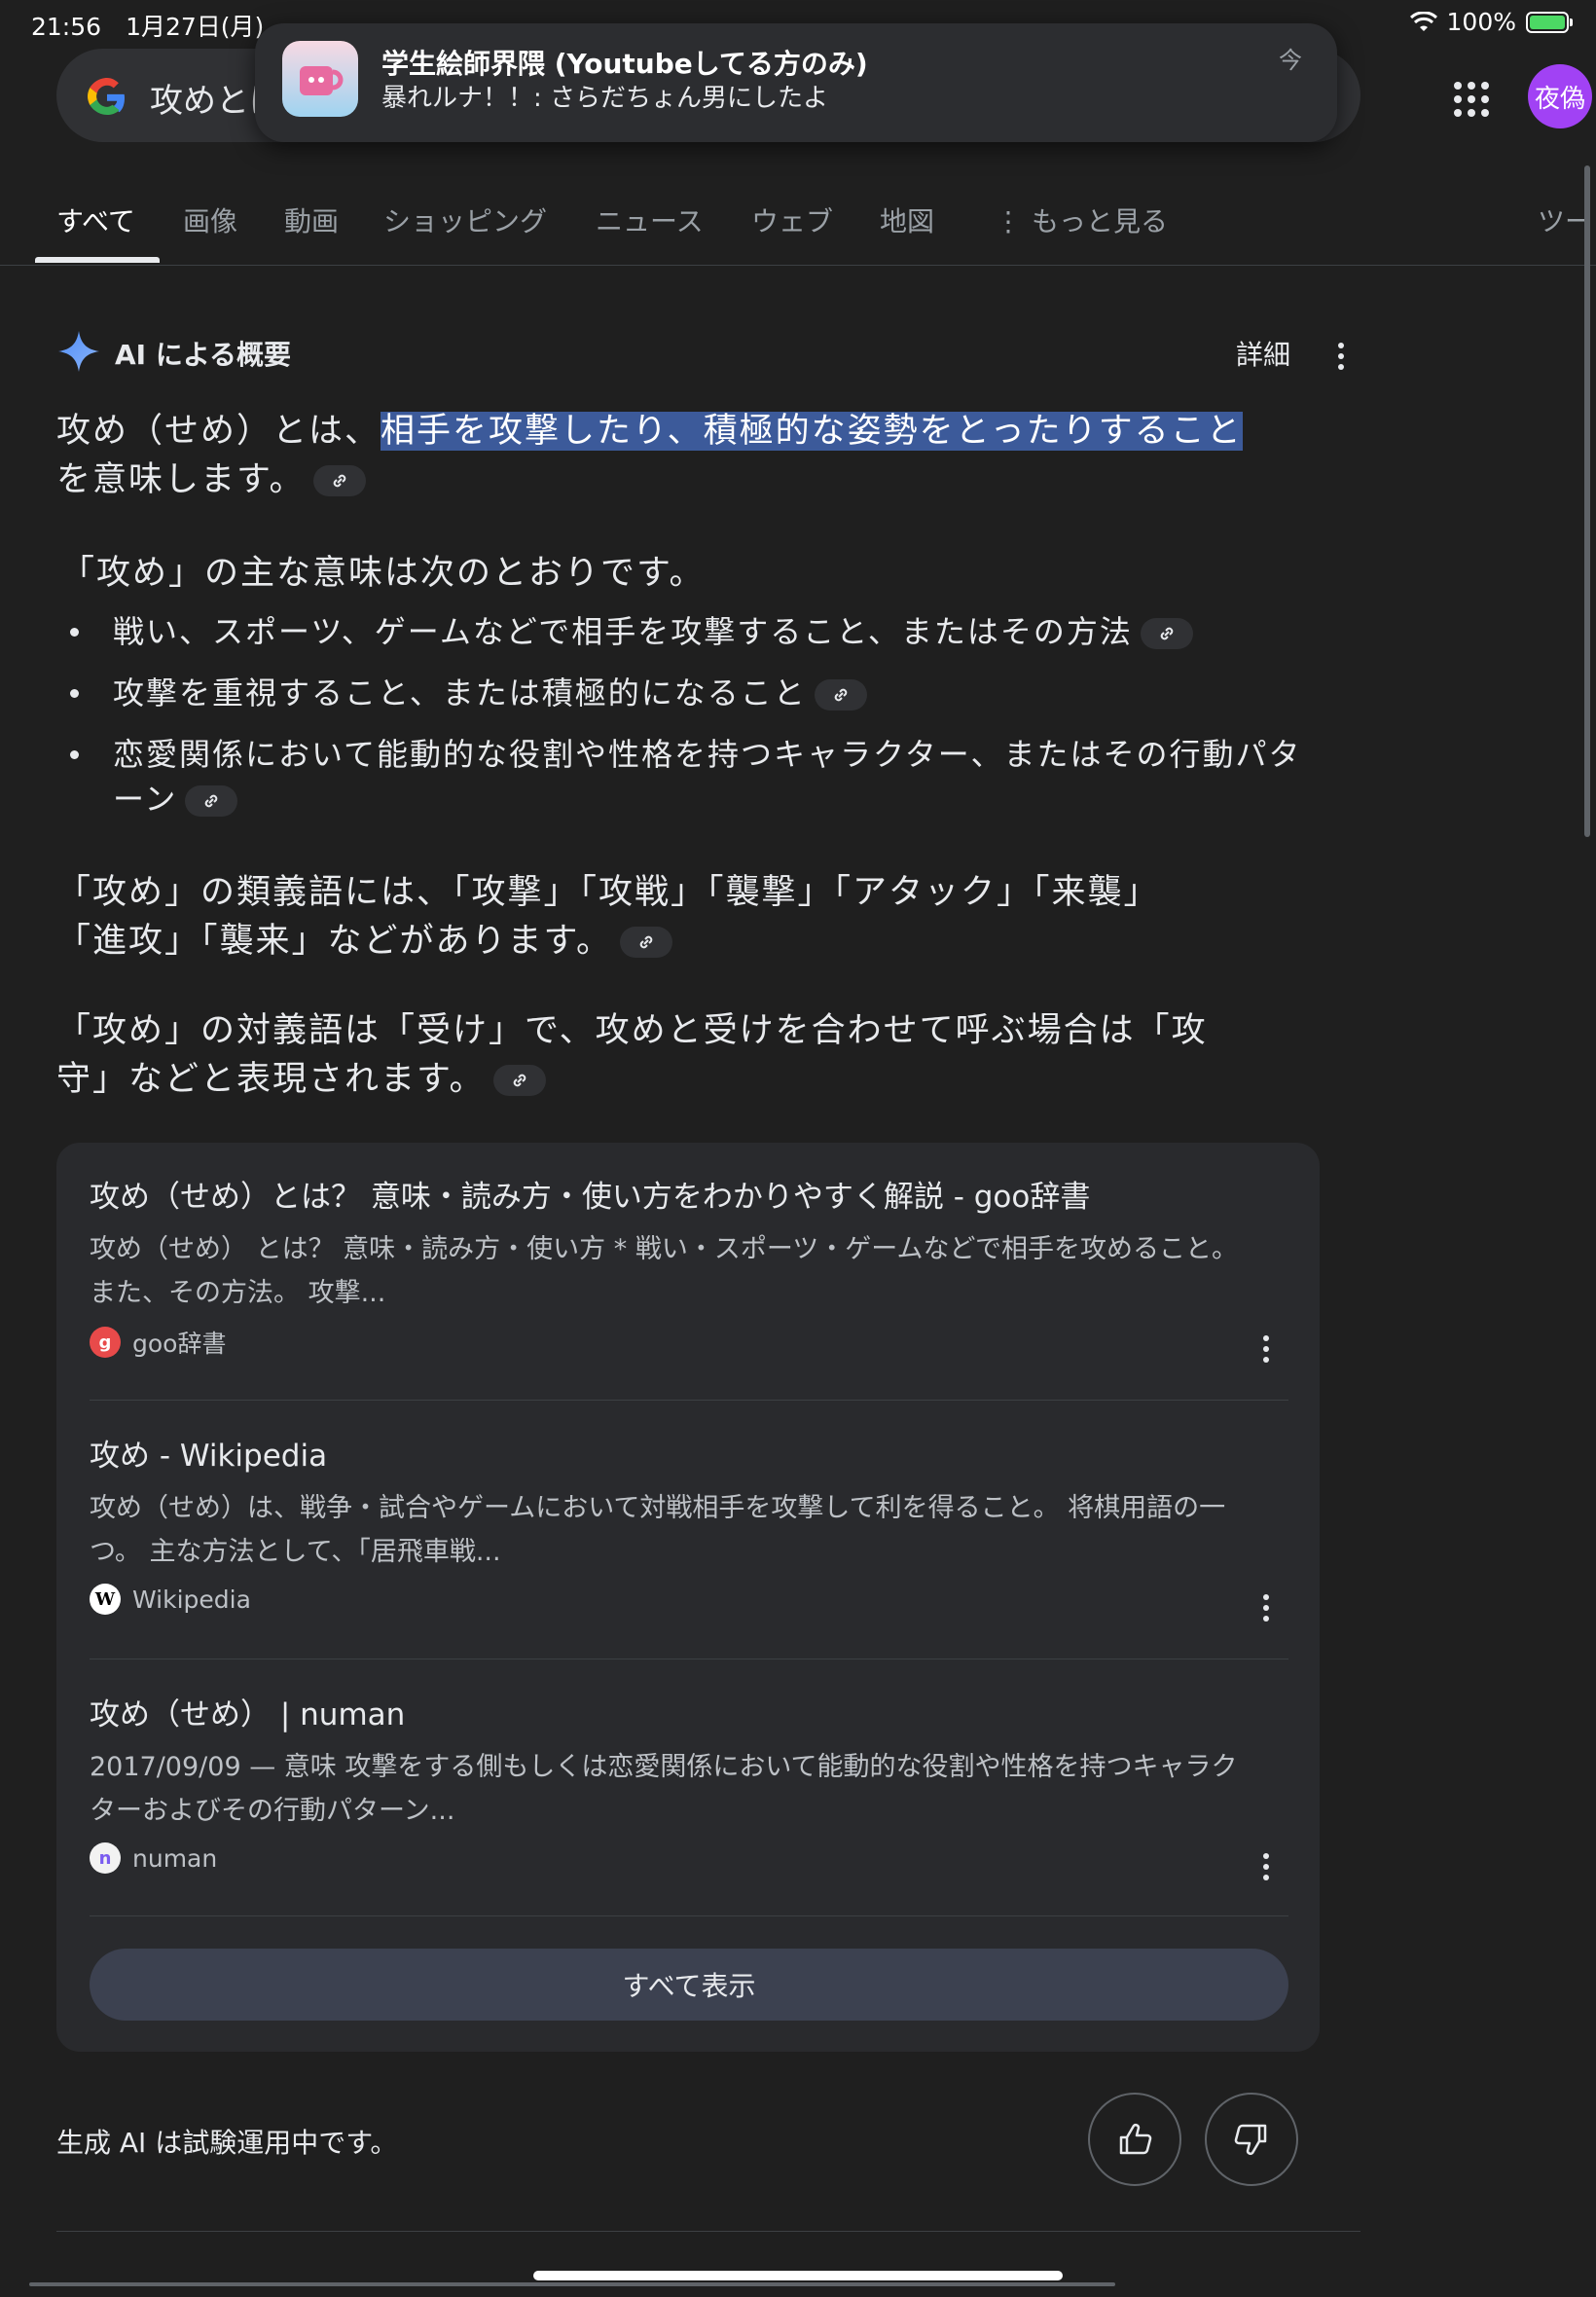  I want to click on source-title: 攻め - Wikipedia, so click(689, 1453).